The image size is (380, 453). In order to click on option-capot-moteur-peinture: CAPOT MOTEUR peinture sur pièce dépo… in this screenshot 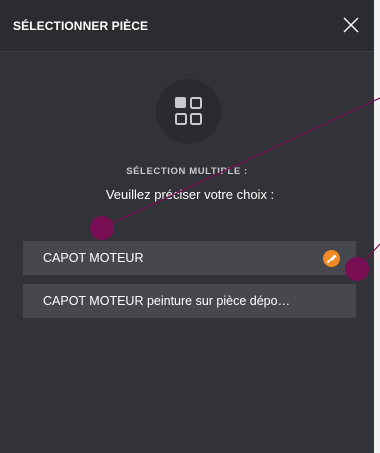, I will do `click(189, 301)`.